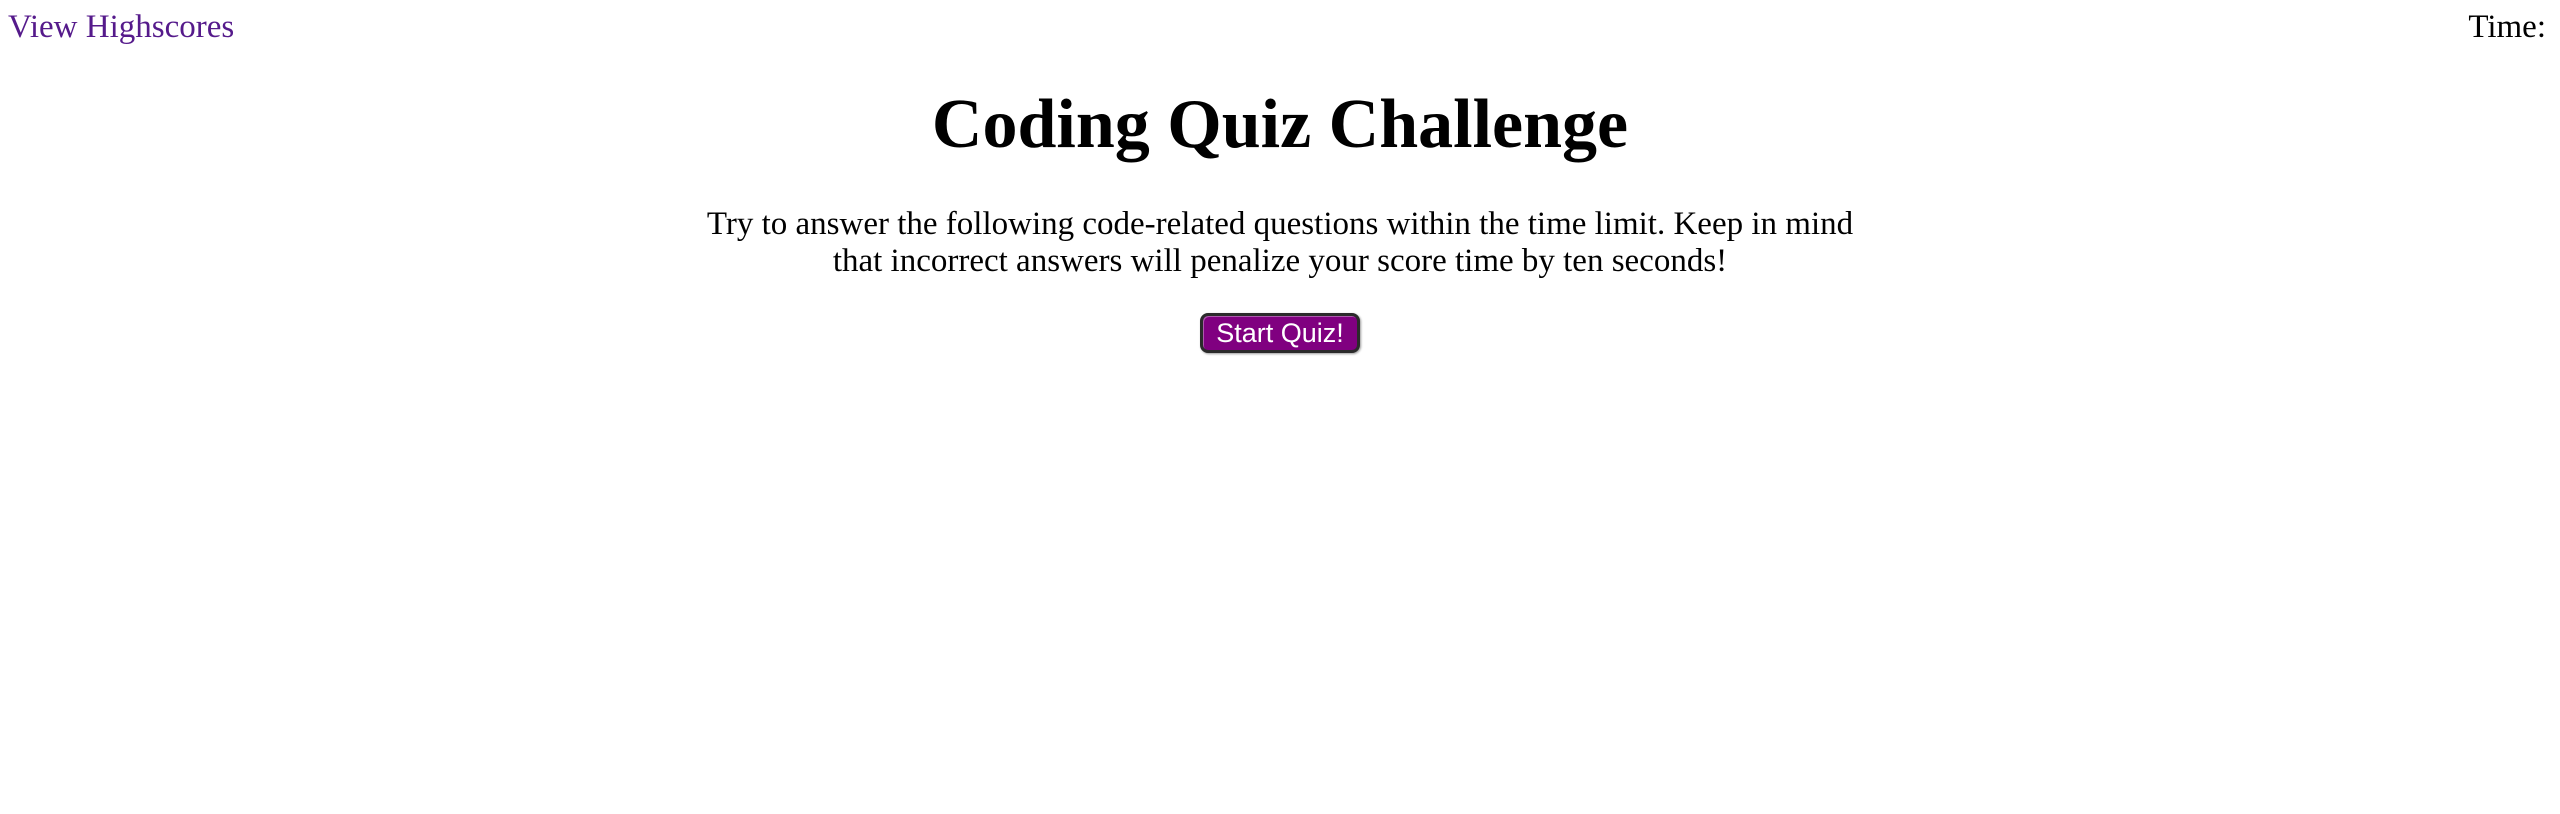 This screenshot has width=2560, height=814. What do you see at coordinates (2507, 27) in the screenshot?
I see `timer-label: Time:` at bounding box center [2507, 27].